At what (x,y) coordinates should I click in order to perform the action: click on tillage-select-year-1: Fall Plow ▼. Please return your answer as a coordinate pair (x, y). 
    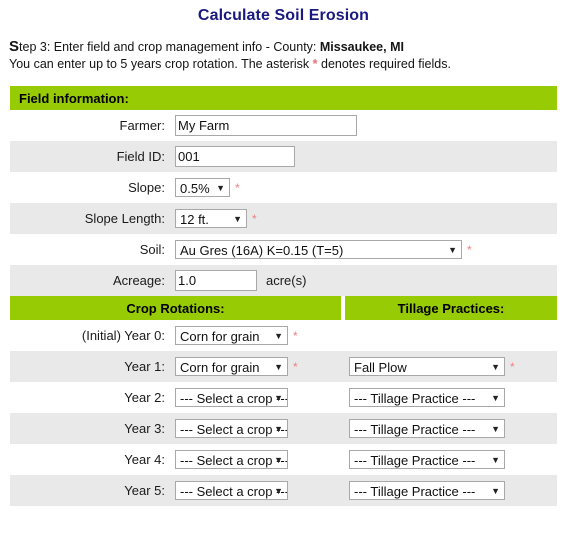
    Looking at the image, I should click on (427, 366).